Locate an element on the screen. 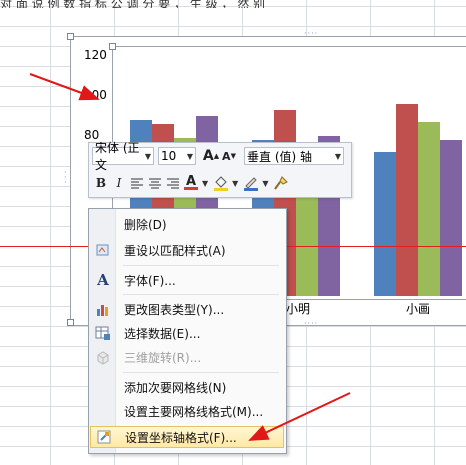 The image size is (466, 465). arrow-to-axis is located at coordinates (64, 87).